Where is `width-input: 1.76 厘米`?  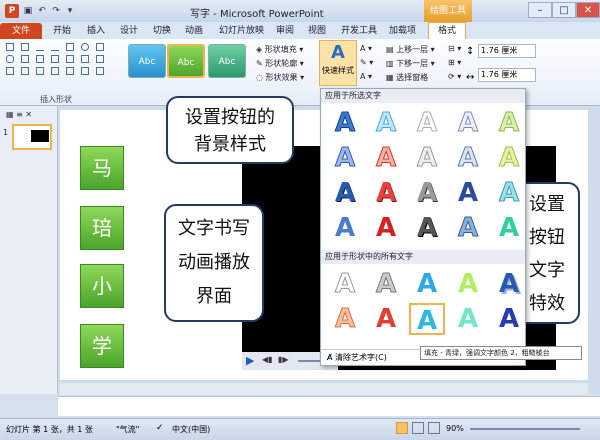 width-input: 1.76 厘米 is located at coordinates (507, 75).